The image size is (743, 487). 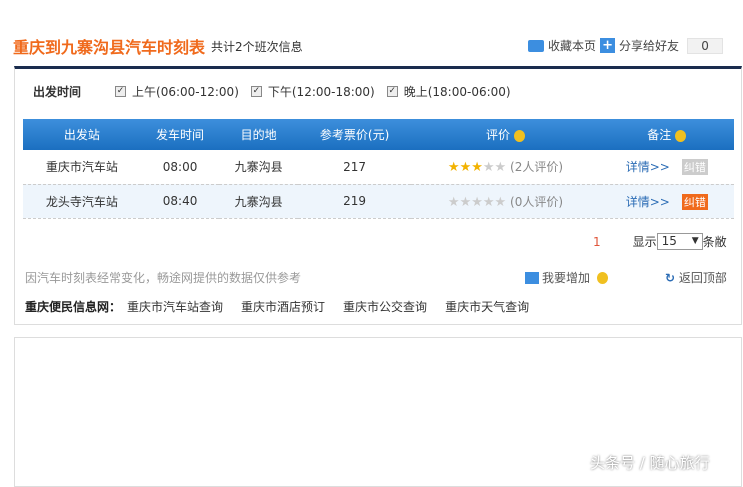 What do you see at coordinates (109, 47) in the screenshot?
I see `page-title: 重庆到九寨沟县汽车时刻表` at bounding box center [109, 47].